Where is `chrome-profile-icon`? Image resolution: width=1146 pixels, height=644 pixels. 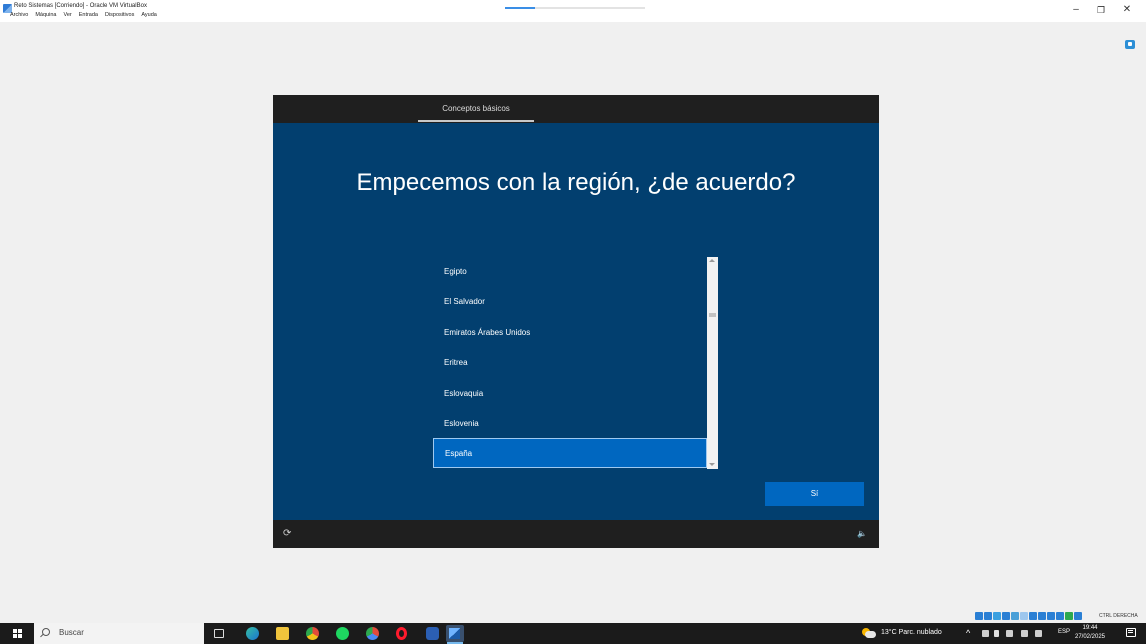 chrome-profile-icon is located at coordinates (372, 633).